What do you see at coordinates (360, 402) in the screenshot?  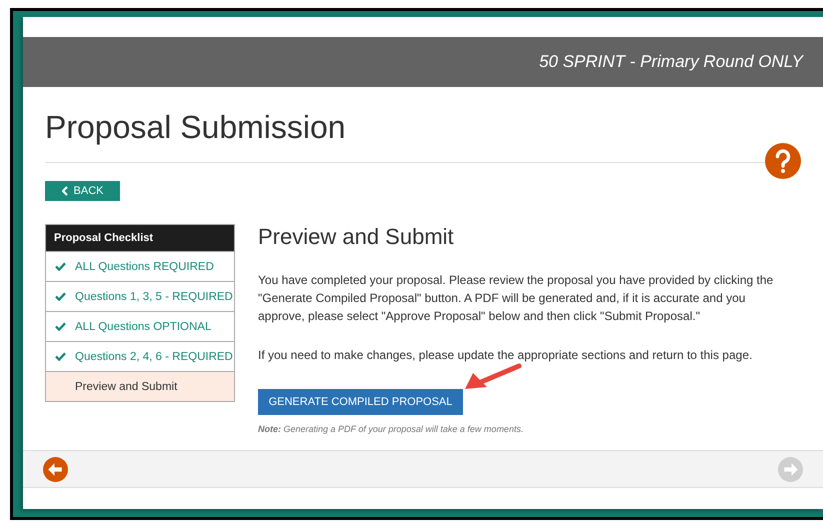 I see `generate-button: GENERATE COMPILED PROPOSAL` at bounding box center [360, 402].